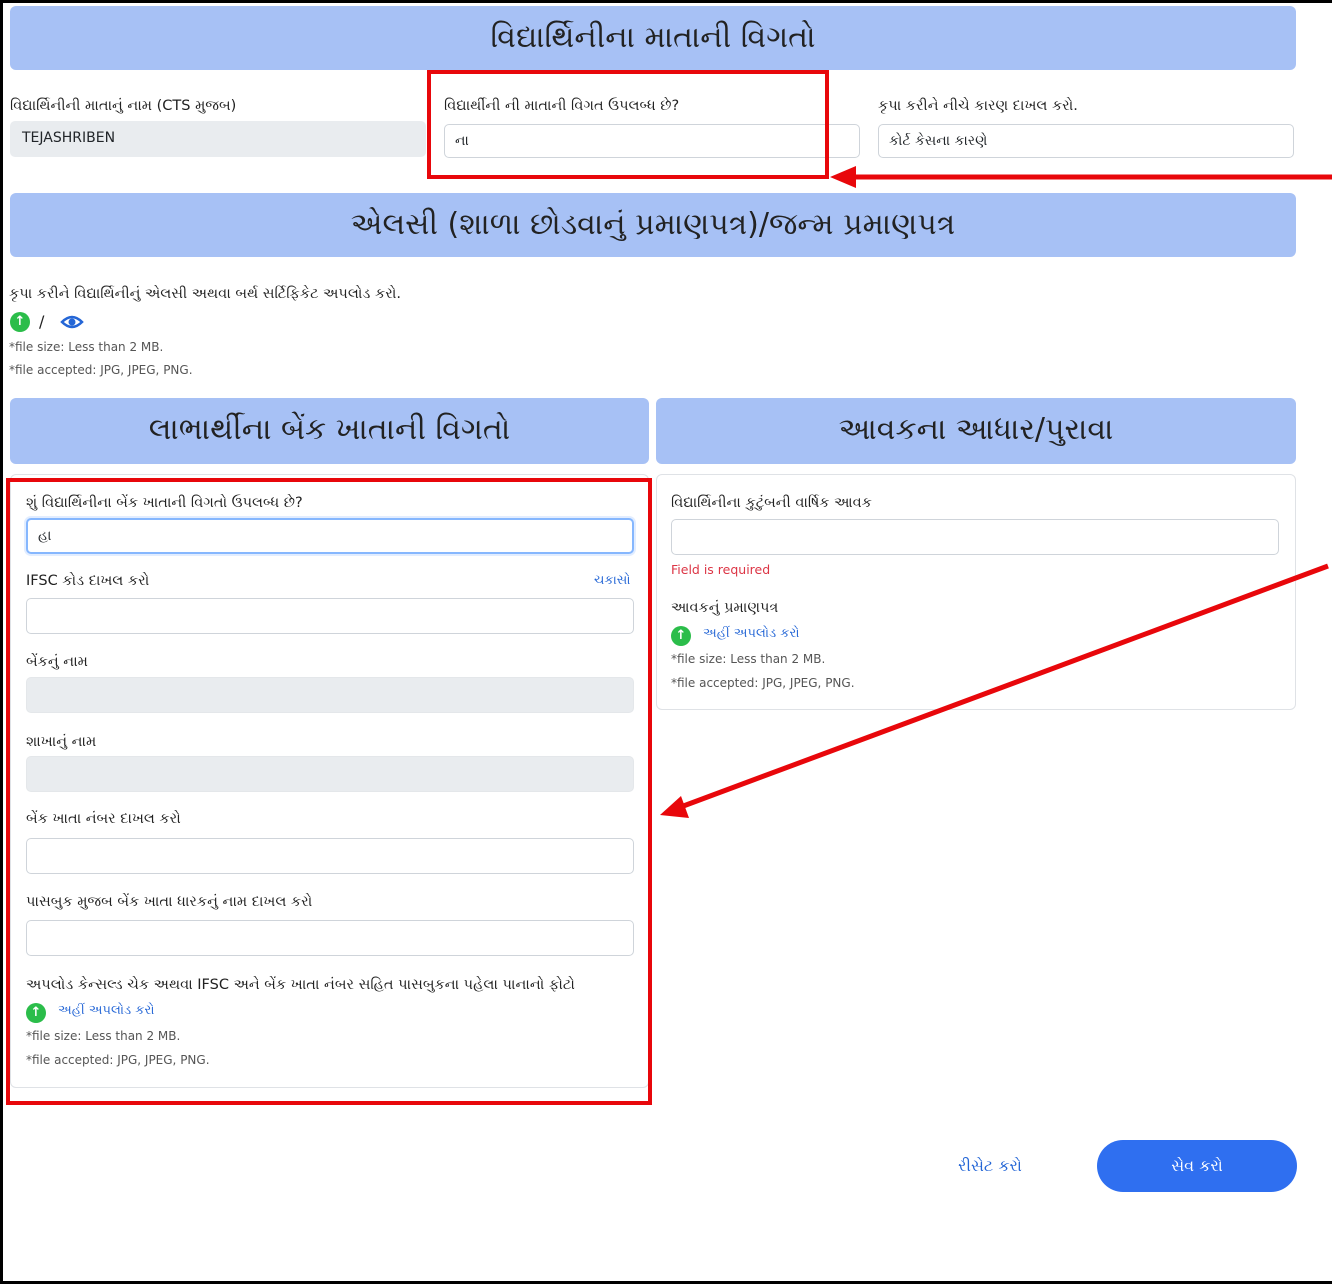 This screenshot has width=1332, height=1284. Describe the element at coordinates (674, 807) in the screenshot. I see `annotation-arrow-bottom-head` at that location.